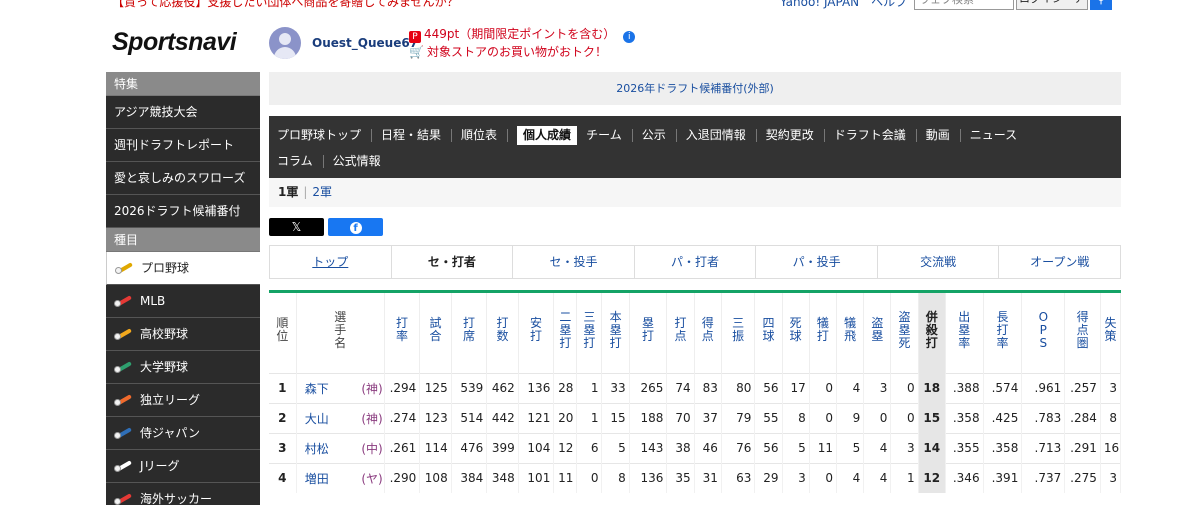 The height and width of the screenshot is (505, 1200). I want to click on sidebar-sport-label: 大学野球, so click(164, 366).